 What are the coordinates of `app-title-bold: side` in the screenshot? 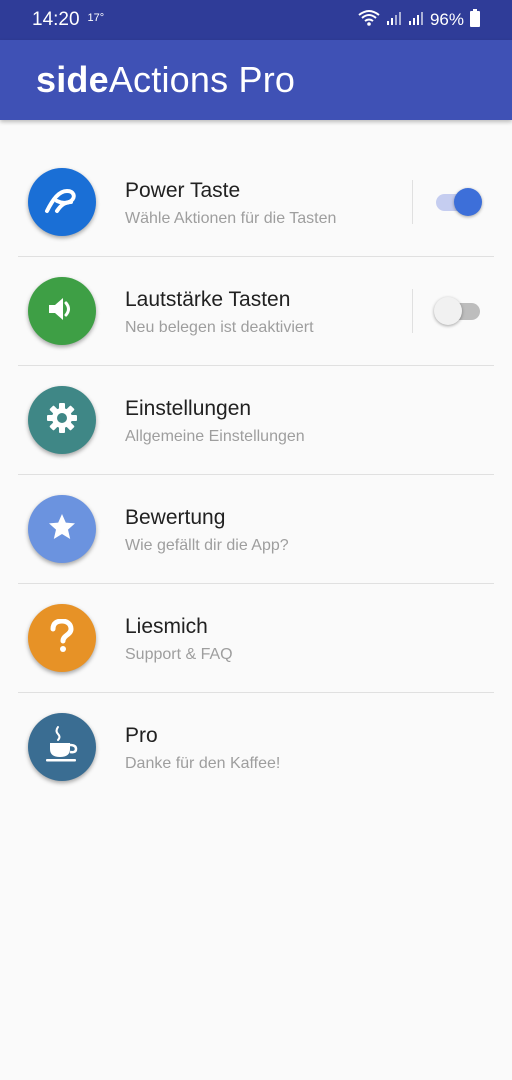 It's located at (72, 79).